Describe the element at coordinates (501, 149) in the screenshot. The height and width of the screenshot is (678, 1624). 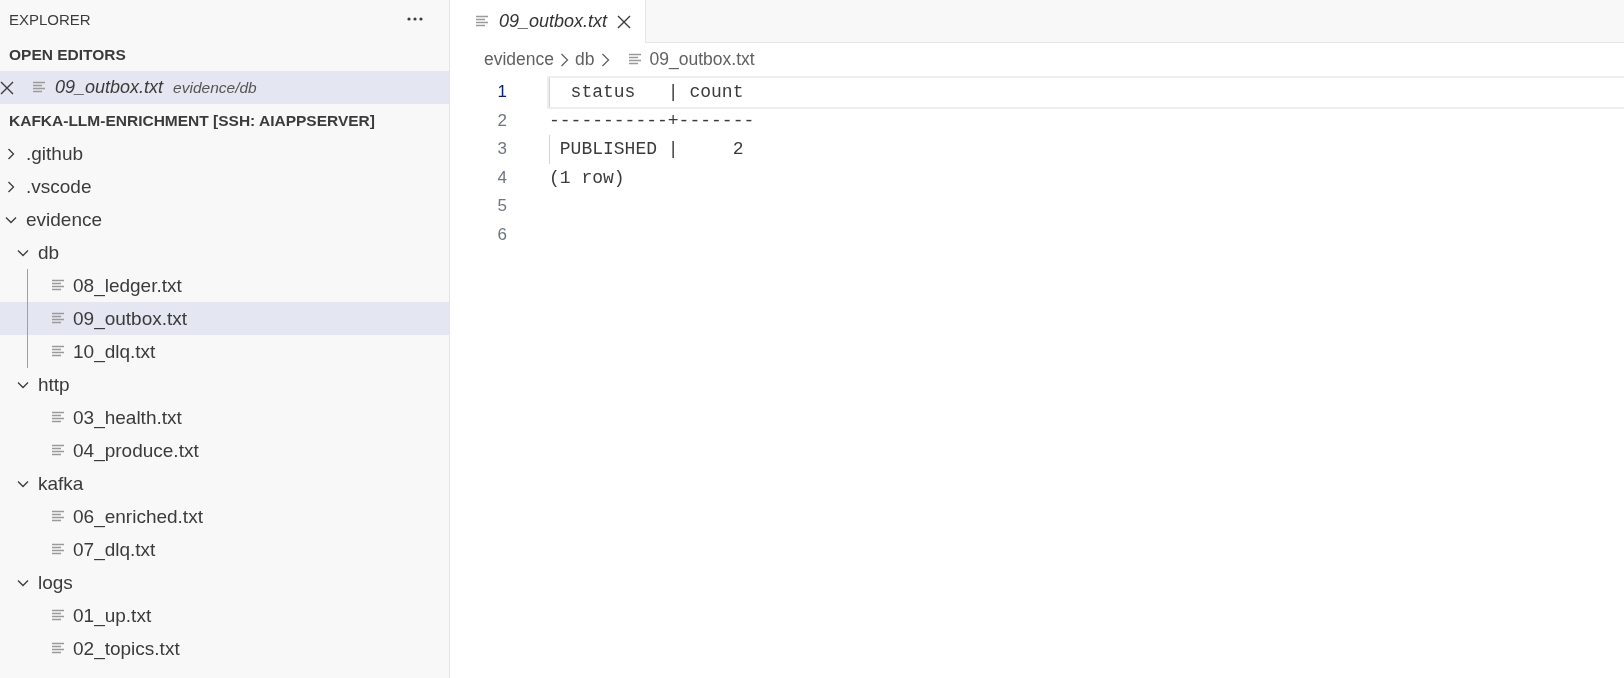
I see `line-number: 3` at that location.